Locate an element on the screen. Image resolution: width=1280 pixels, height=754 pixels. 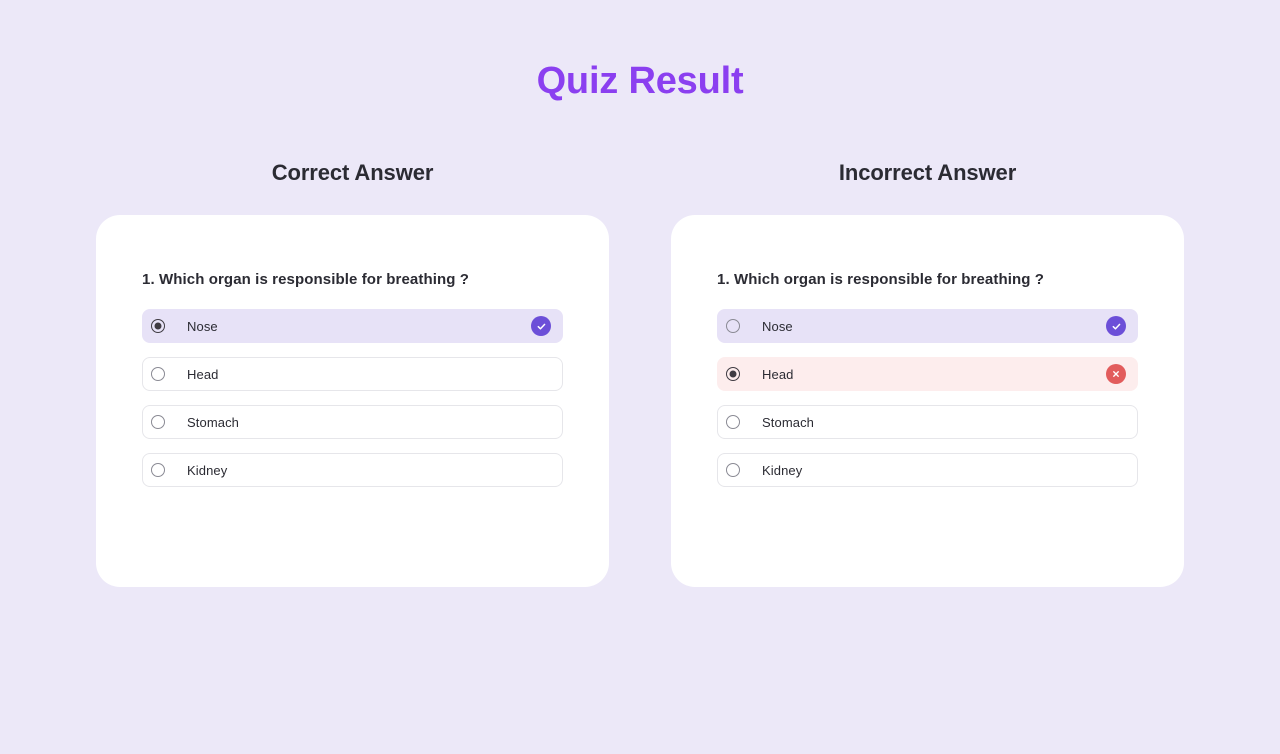
cross-icon is located at coordinates (1116, 374).